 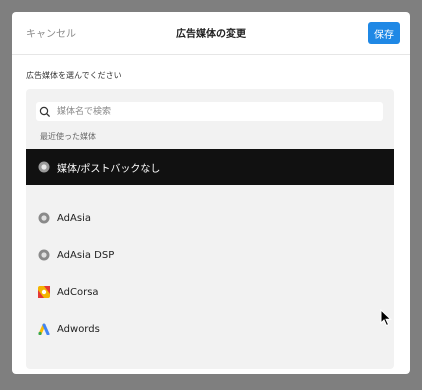 I want to click on media-option-adwords: Adwords, so click(x=210, y=329).